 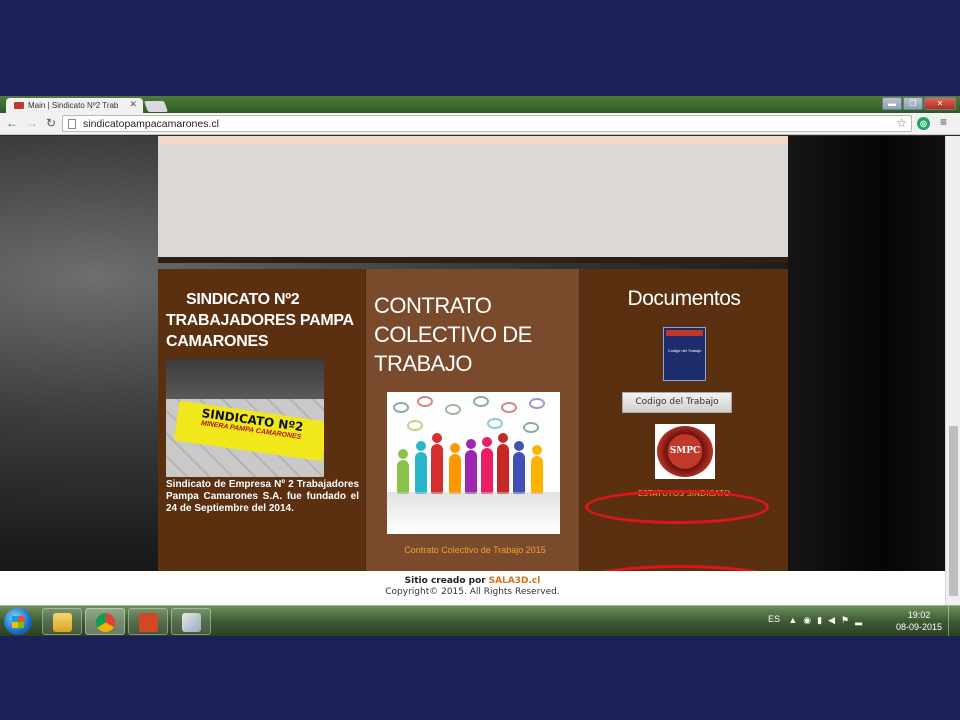 I want to click on minimize-button: ▬, so click(x=892, y=103).